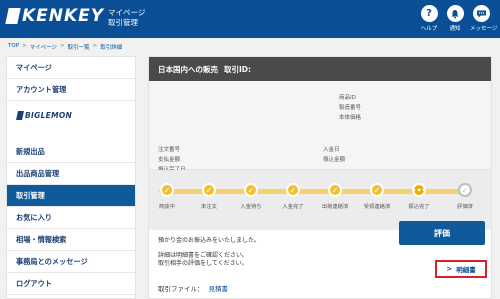 Image resolution: width=500 pixels, height=299 pixels. I want to click on statement-button: > 明細書, so click(461, 269).